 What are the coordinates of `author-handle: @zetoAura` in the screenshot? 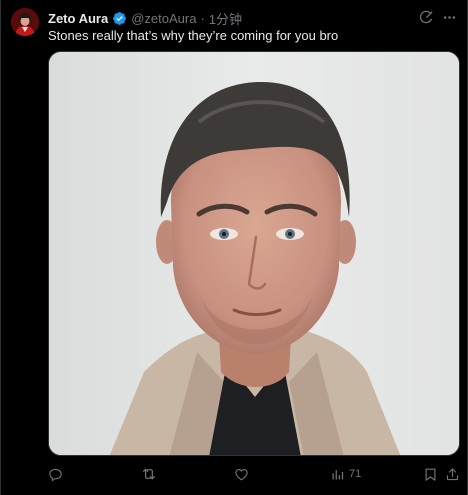 It's located at (163, 18).